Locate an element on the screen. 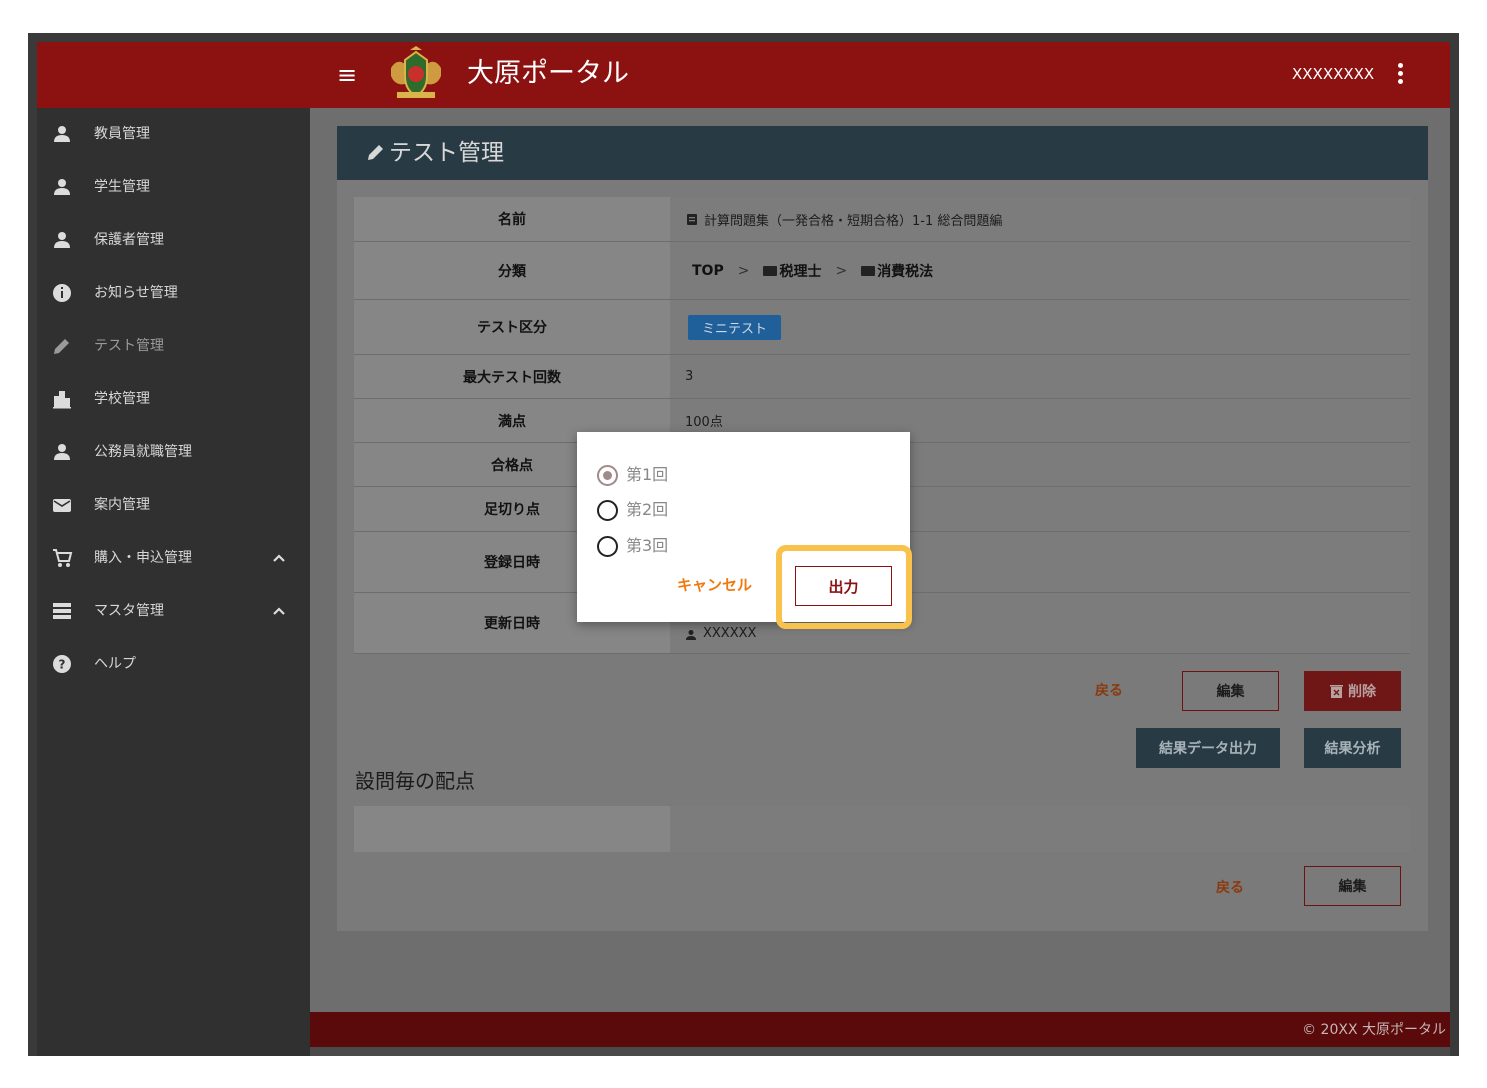  sidebar-item-label: 学生管理 is located at coordinates (122, 187).